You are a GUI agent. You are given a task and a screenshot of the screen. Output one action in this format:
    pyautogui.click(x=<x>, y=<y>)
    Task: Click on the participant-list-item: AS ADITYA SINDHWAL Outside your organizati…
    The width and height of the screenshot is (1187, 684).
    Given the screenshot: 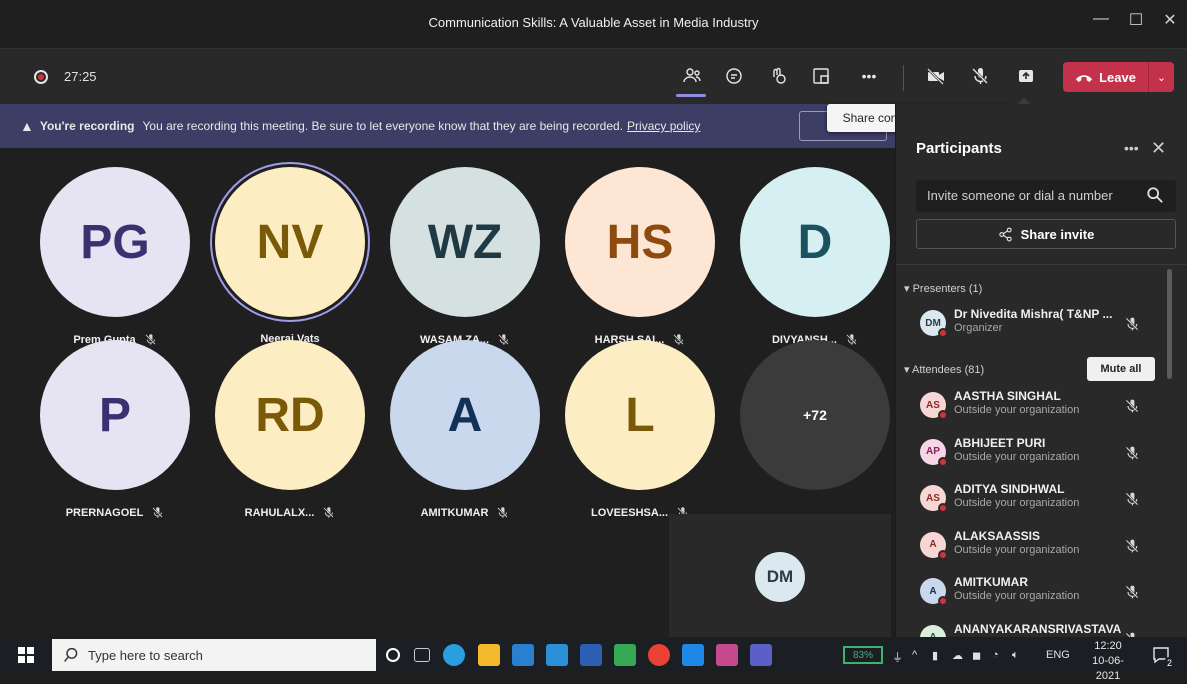 What is the action you would take?
    pyautogui.click(x=1041, y=499)
    